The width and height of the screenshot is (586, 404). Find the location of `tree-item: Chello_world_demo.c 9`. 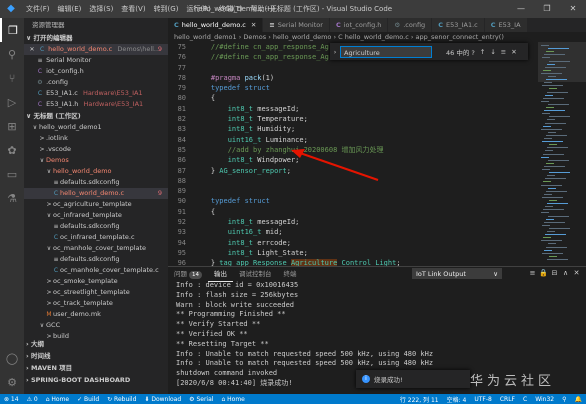

tree-item: Chello_world_demo.c 9 is located at coordinates (96, 193).